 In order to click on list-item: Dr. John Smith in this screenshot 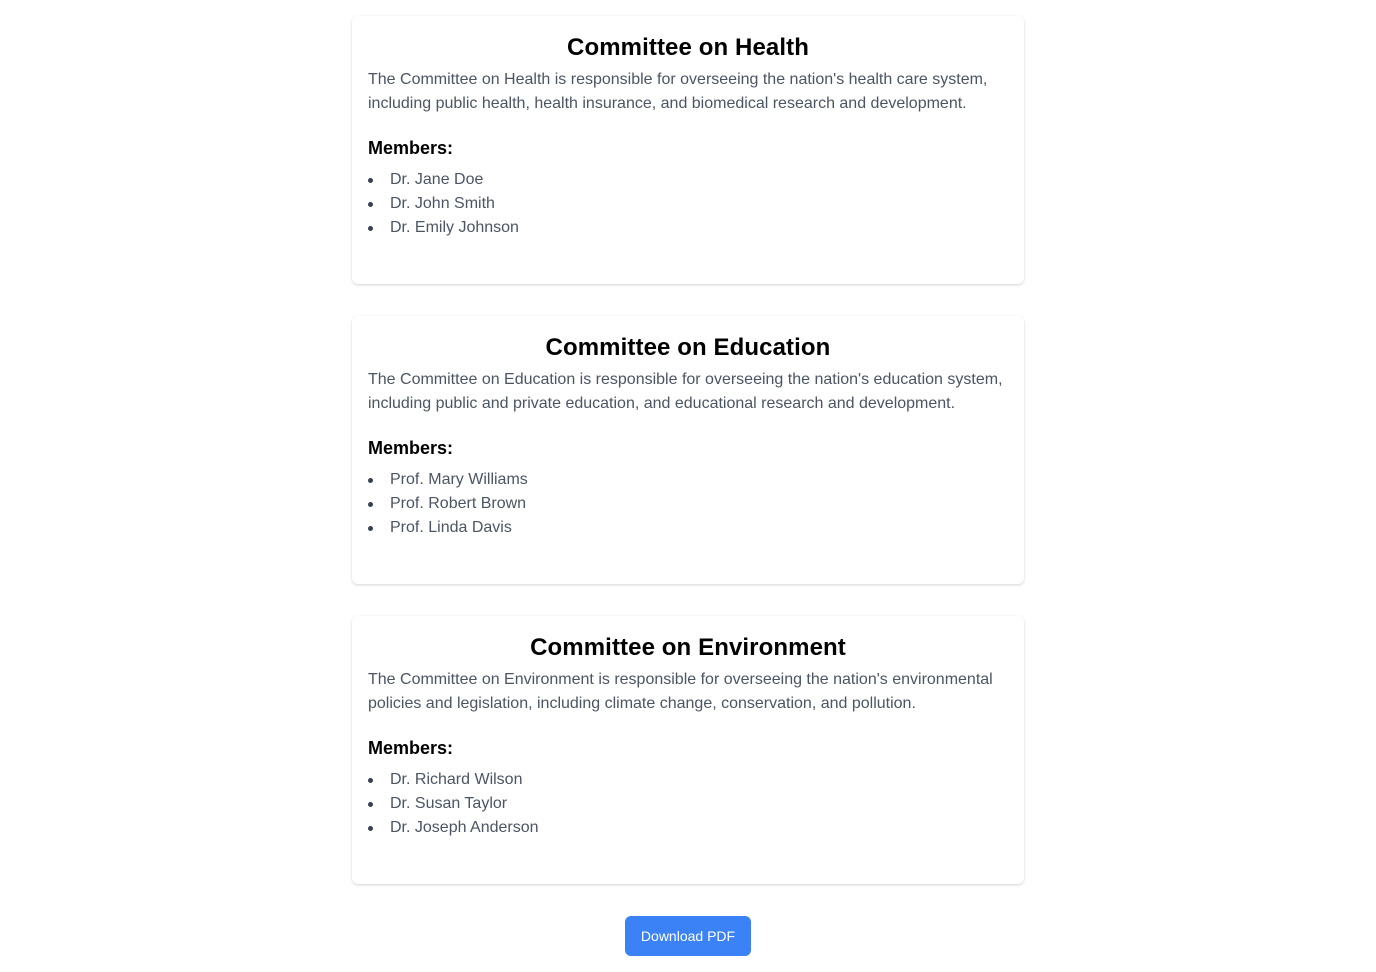, I will do `click(688, 204)`.